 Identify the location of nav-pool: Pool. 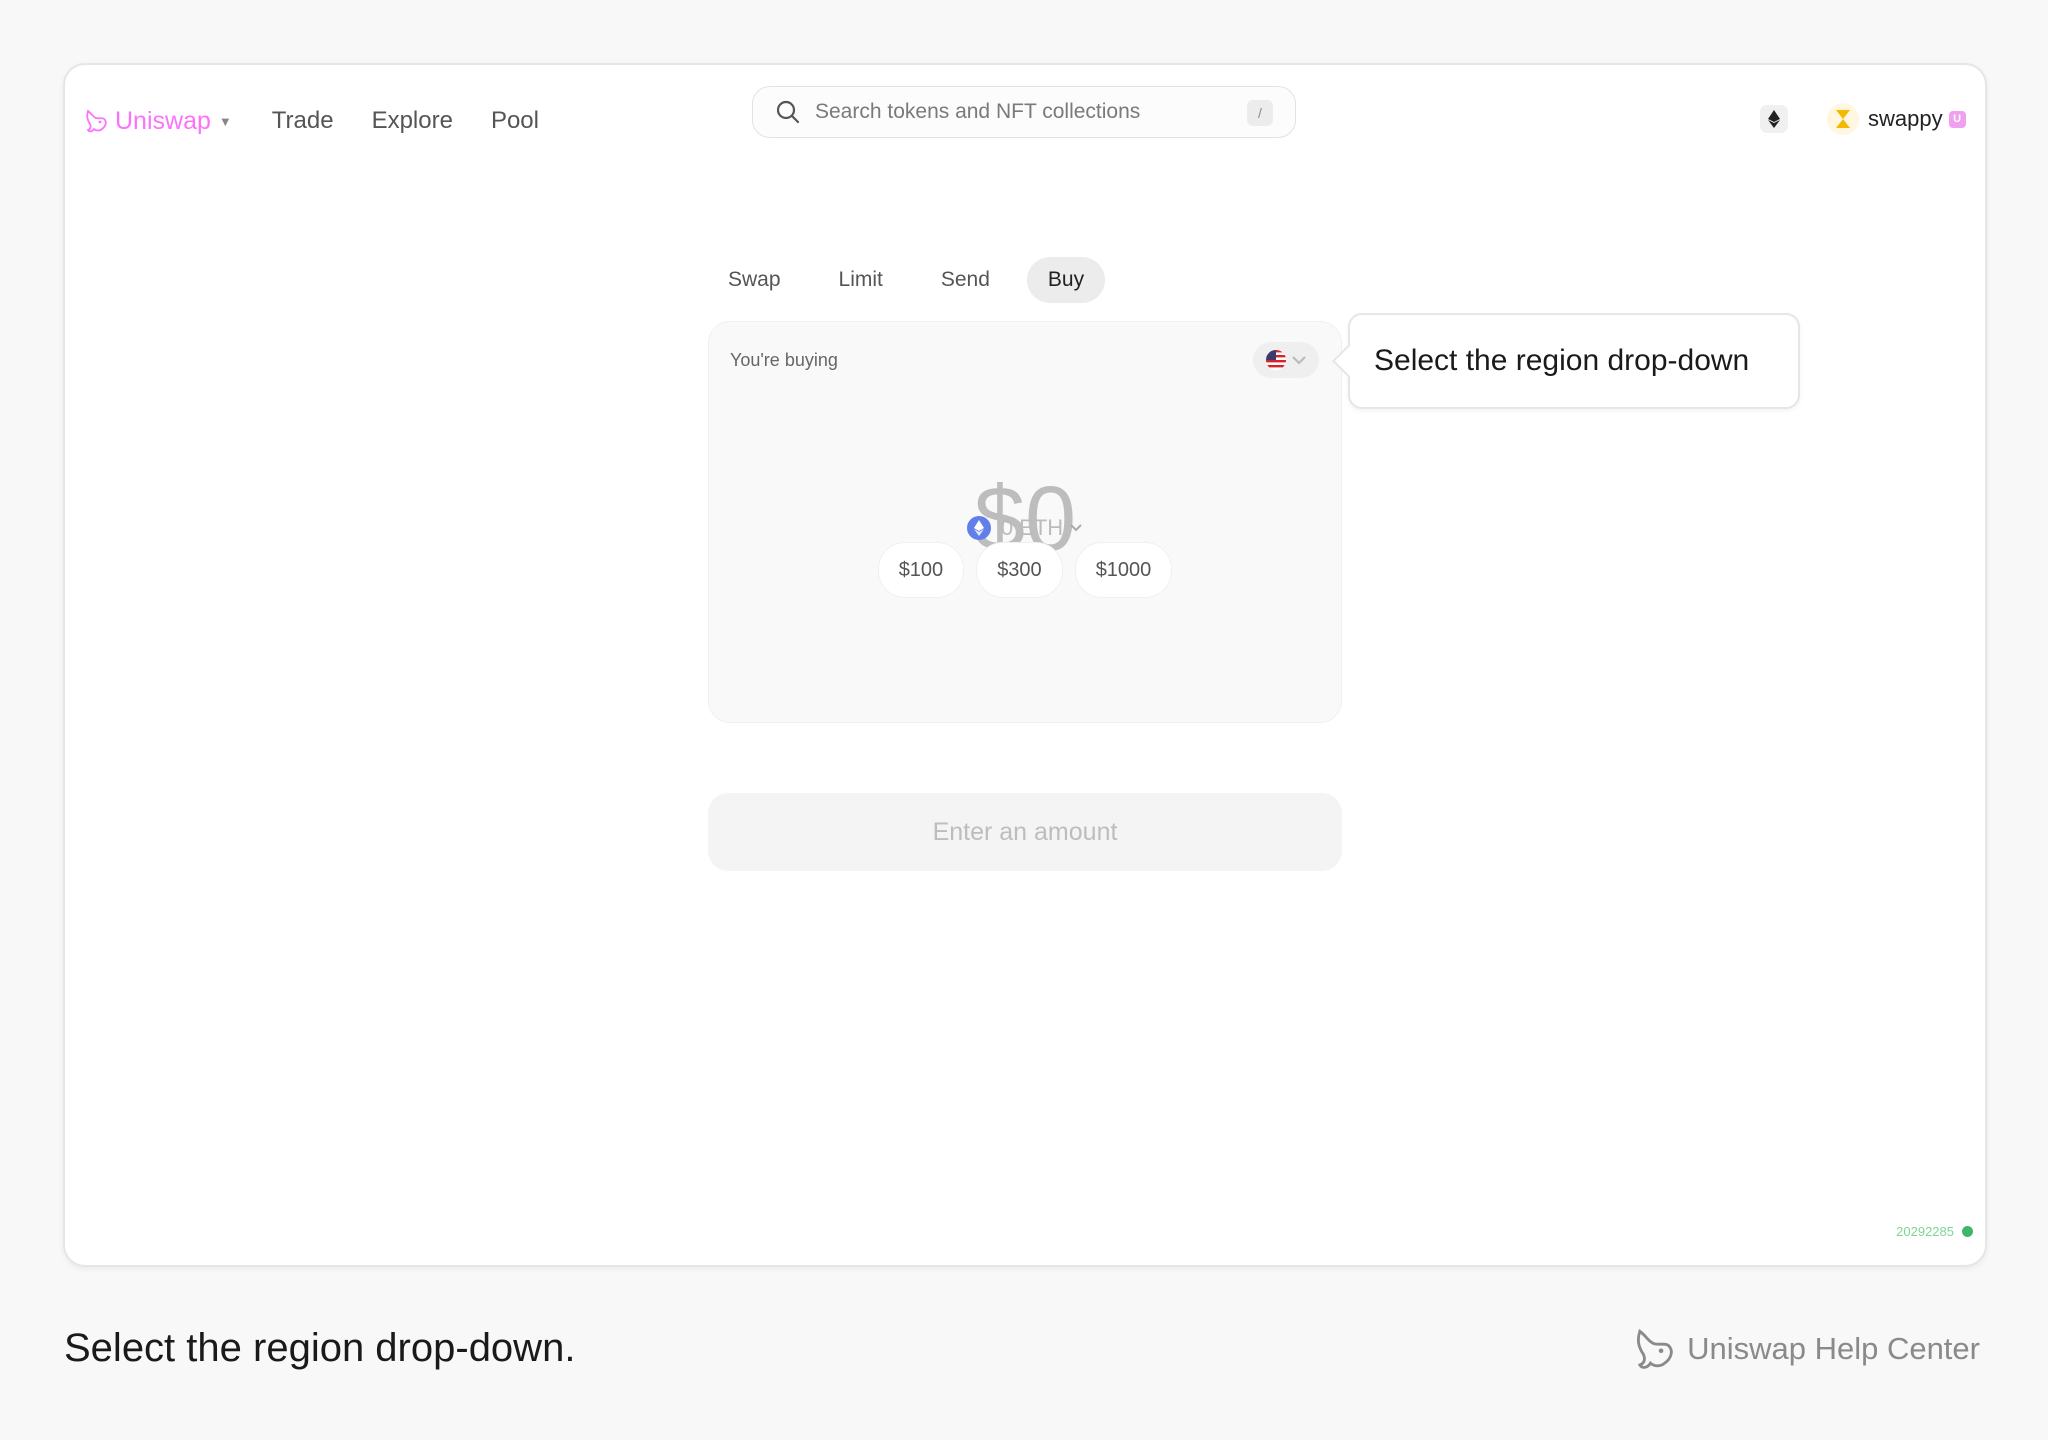
(515, 121).